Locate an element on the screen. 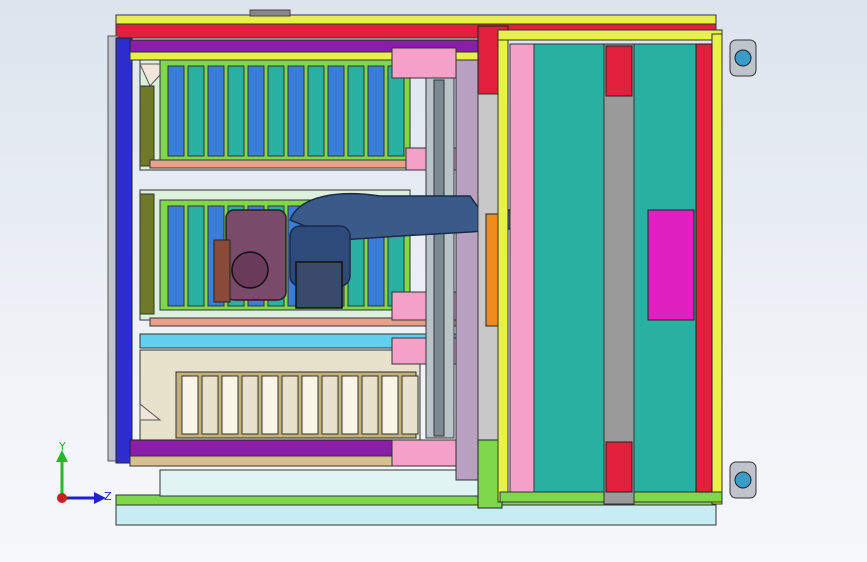 The image size is (867, 562). coordinate-triad: Y Z is located at coordinates (82, 475).